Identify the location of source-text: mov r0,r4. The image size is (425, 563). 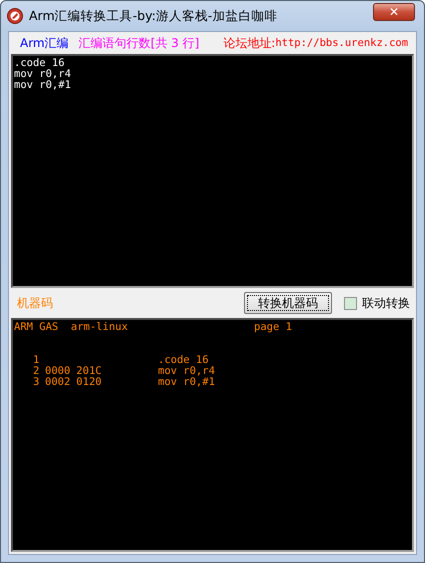
(186, 371).